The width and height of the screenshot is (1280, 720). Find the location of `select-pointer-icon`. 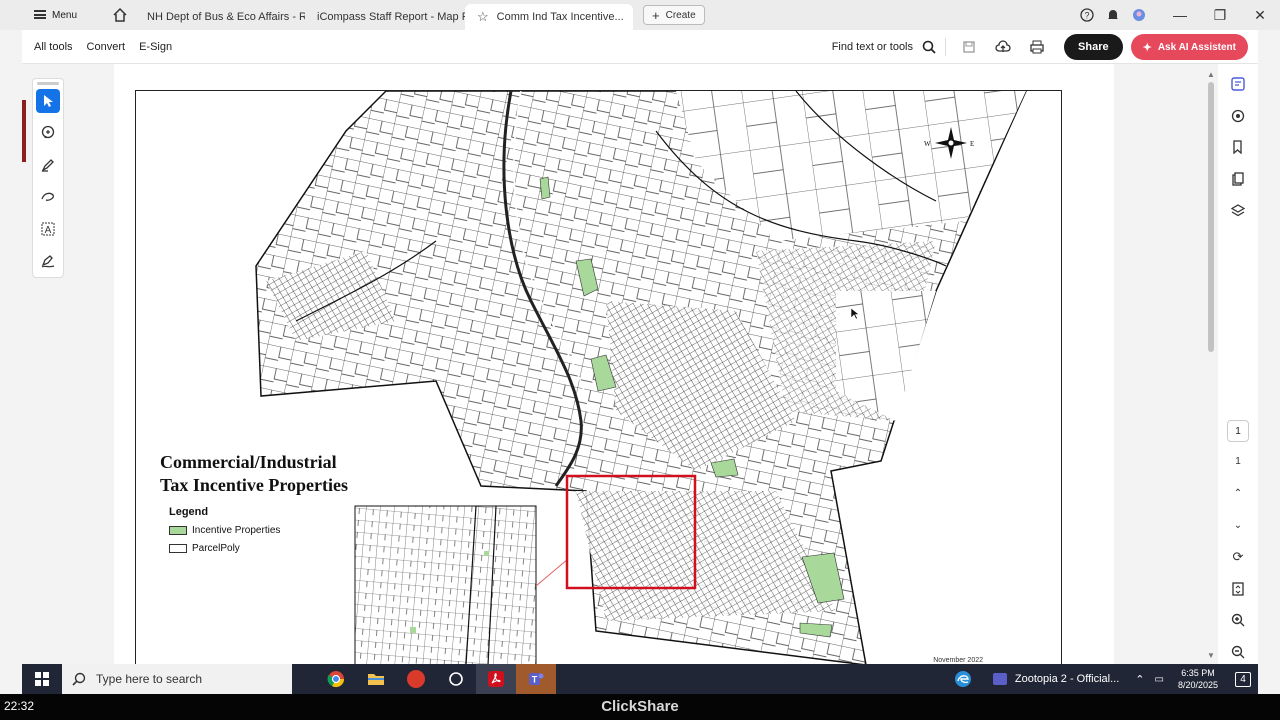

select-pointer-icon is located at coordinates (48, 101).